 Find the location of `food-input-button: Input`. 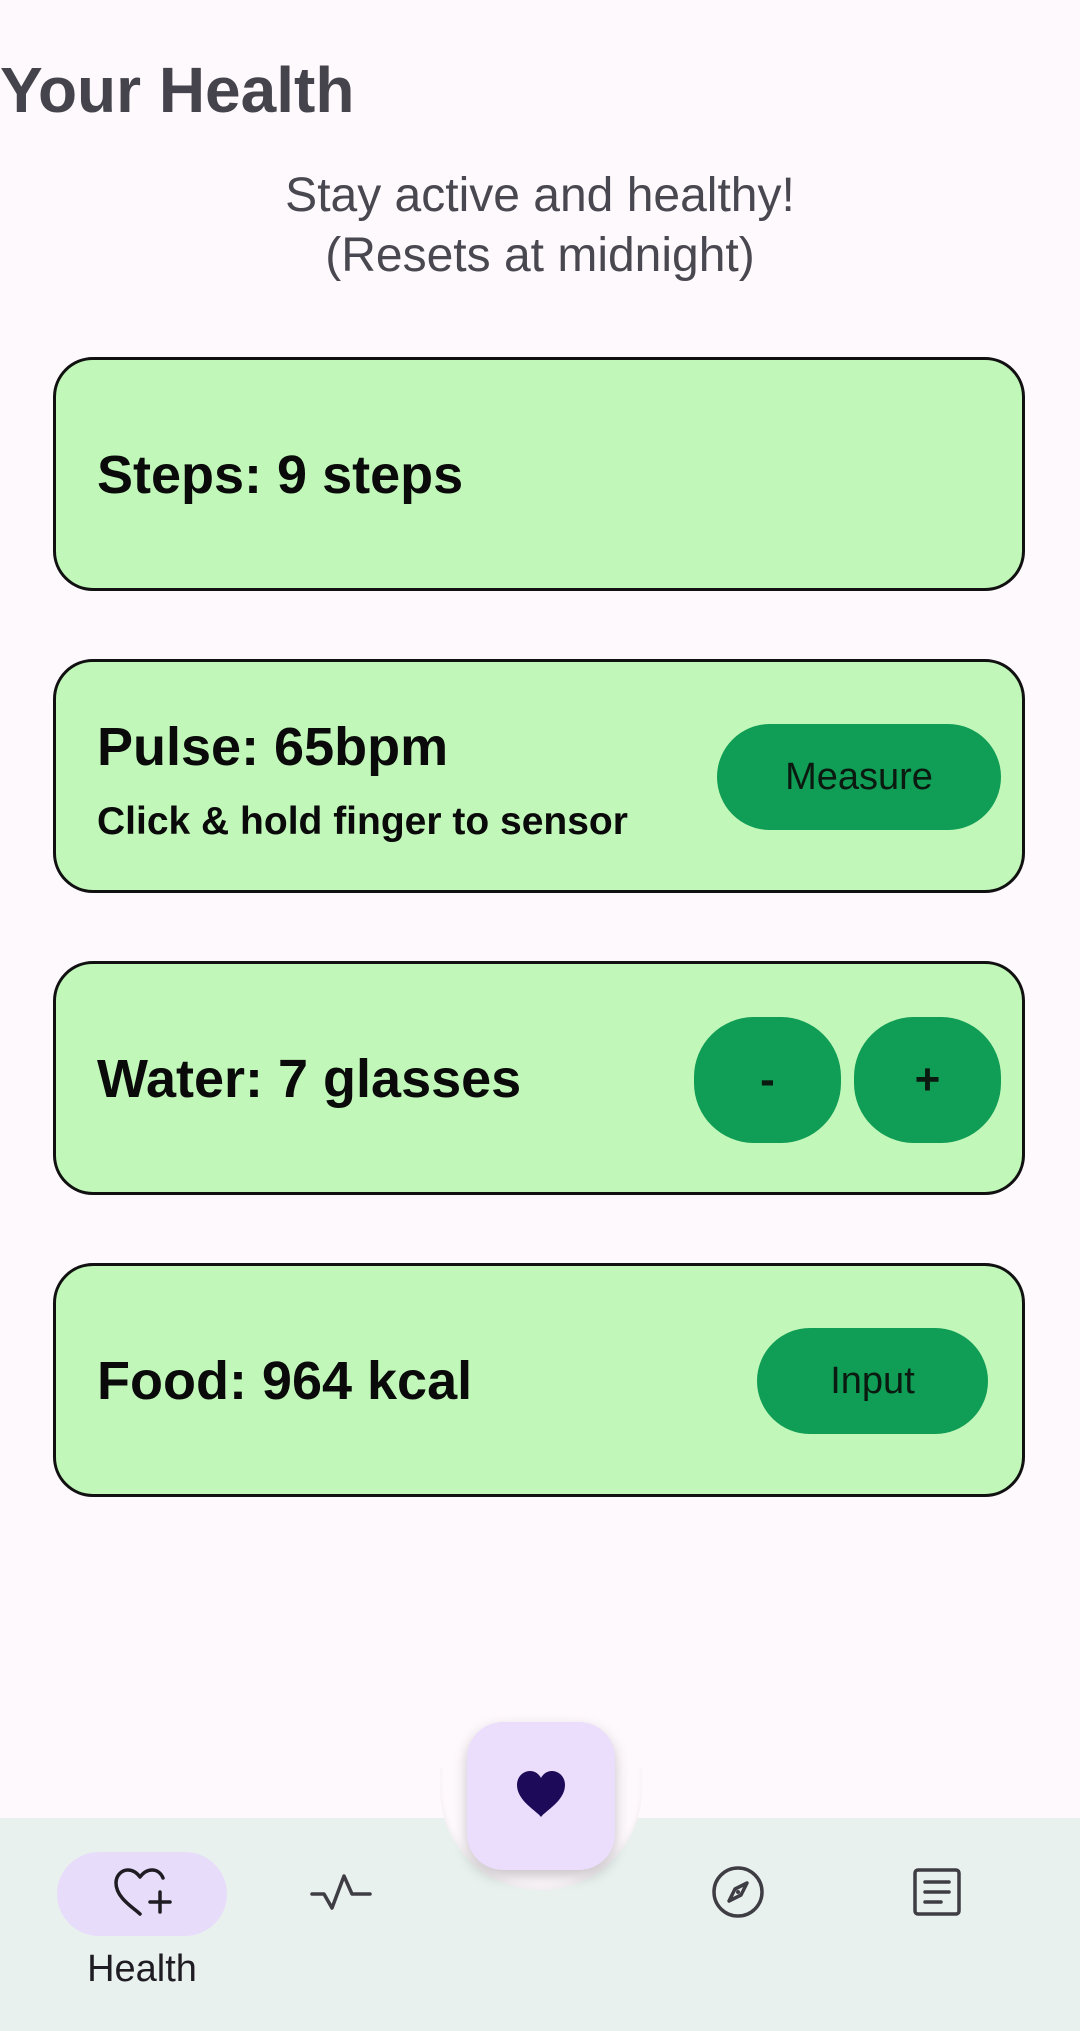

food-input-button: Input is located at coordinates (872, 1381).